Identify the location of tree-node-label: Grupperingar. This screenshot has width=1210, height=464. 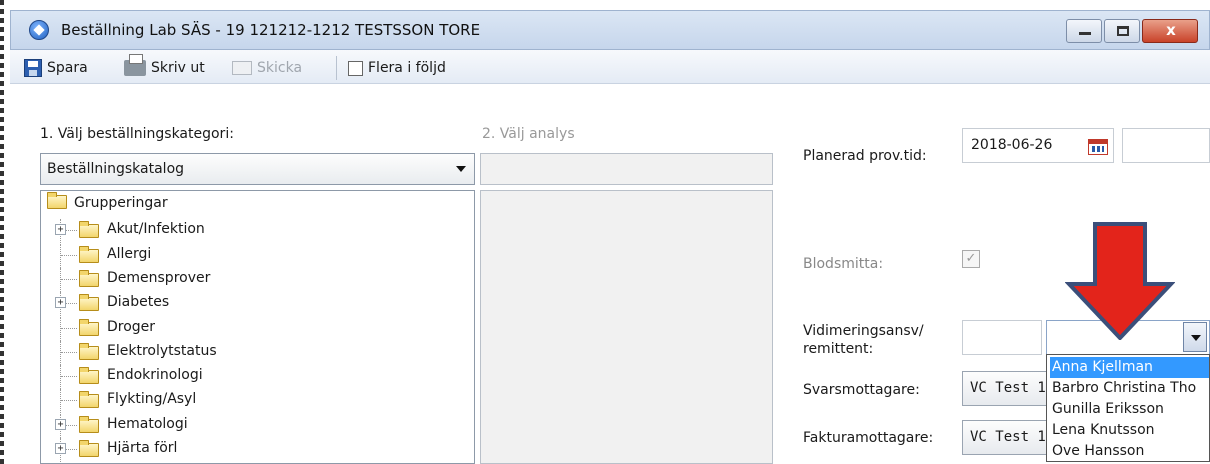
(121, 203).